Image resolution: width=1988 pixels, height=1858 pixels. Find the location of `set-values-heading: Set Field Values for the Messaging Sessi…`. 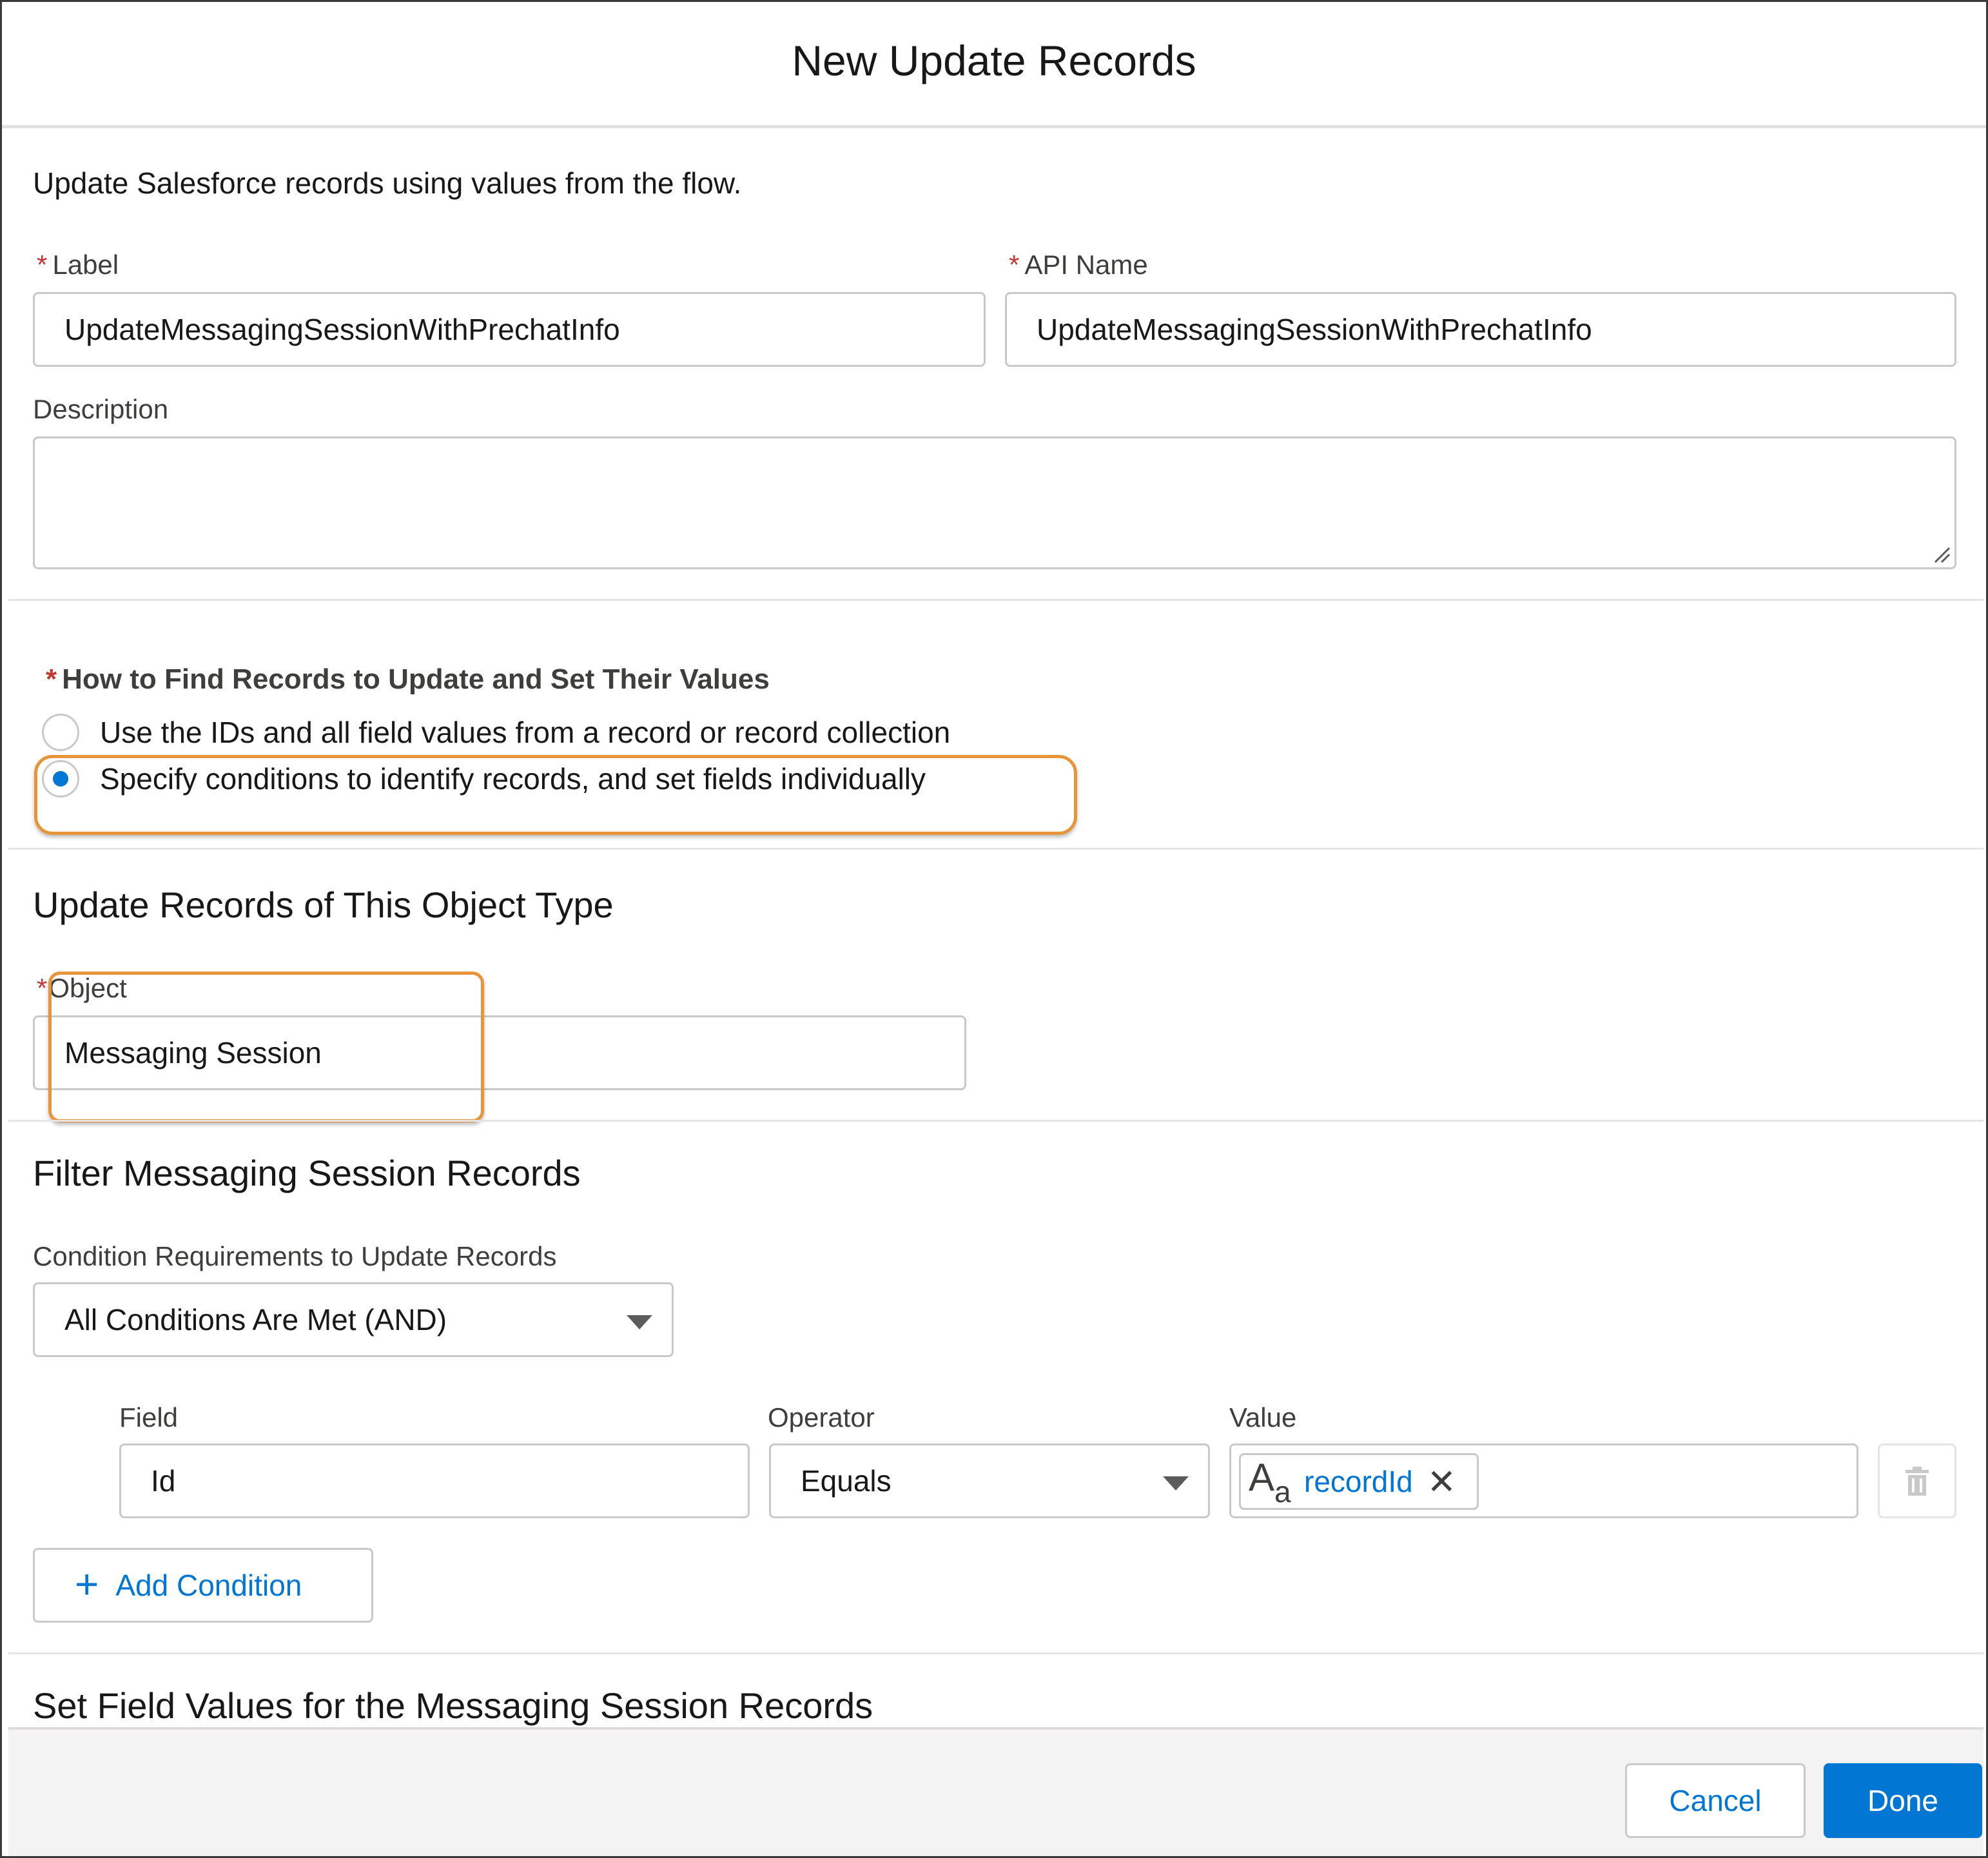

set-values-heading: Set Field Values for the Messaging Sessi… is located at coordinates (453, 1705).